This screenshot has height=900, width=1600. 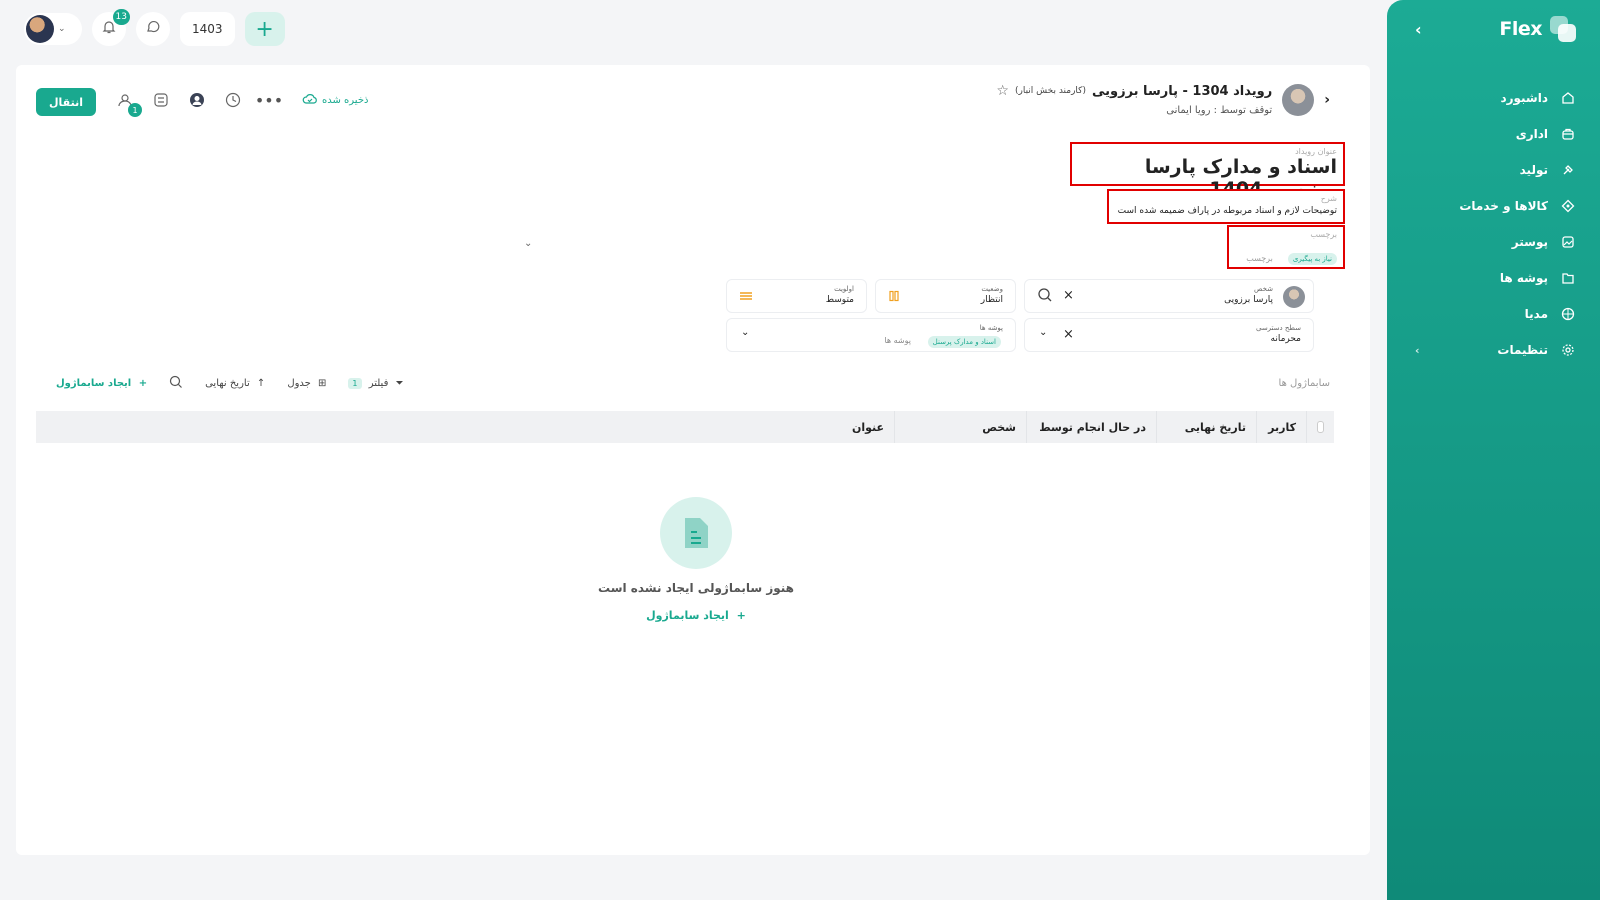 I want to click on star-icon: ☆, so click(x=1002, y=91).